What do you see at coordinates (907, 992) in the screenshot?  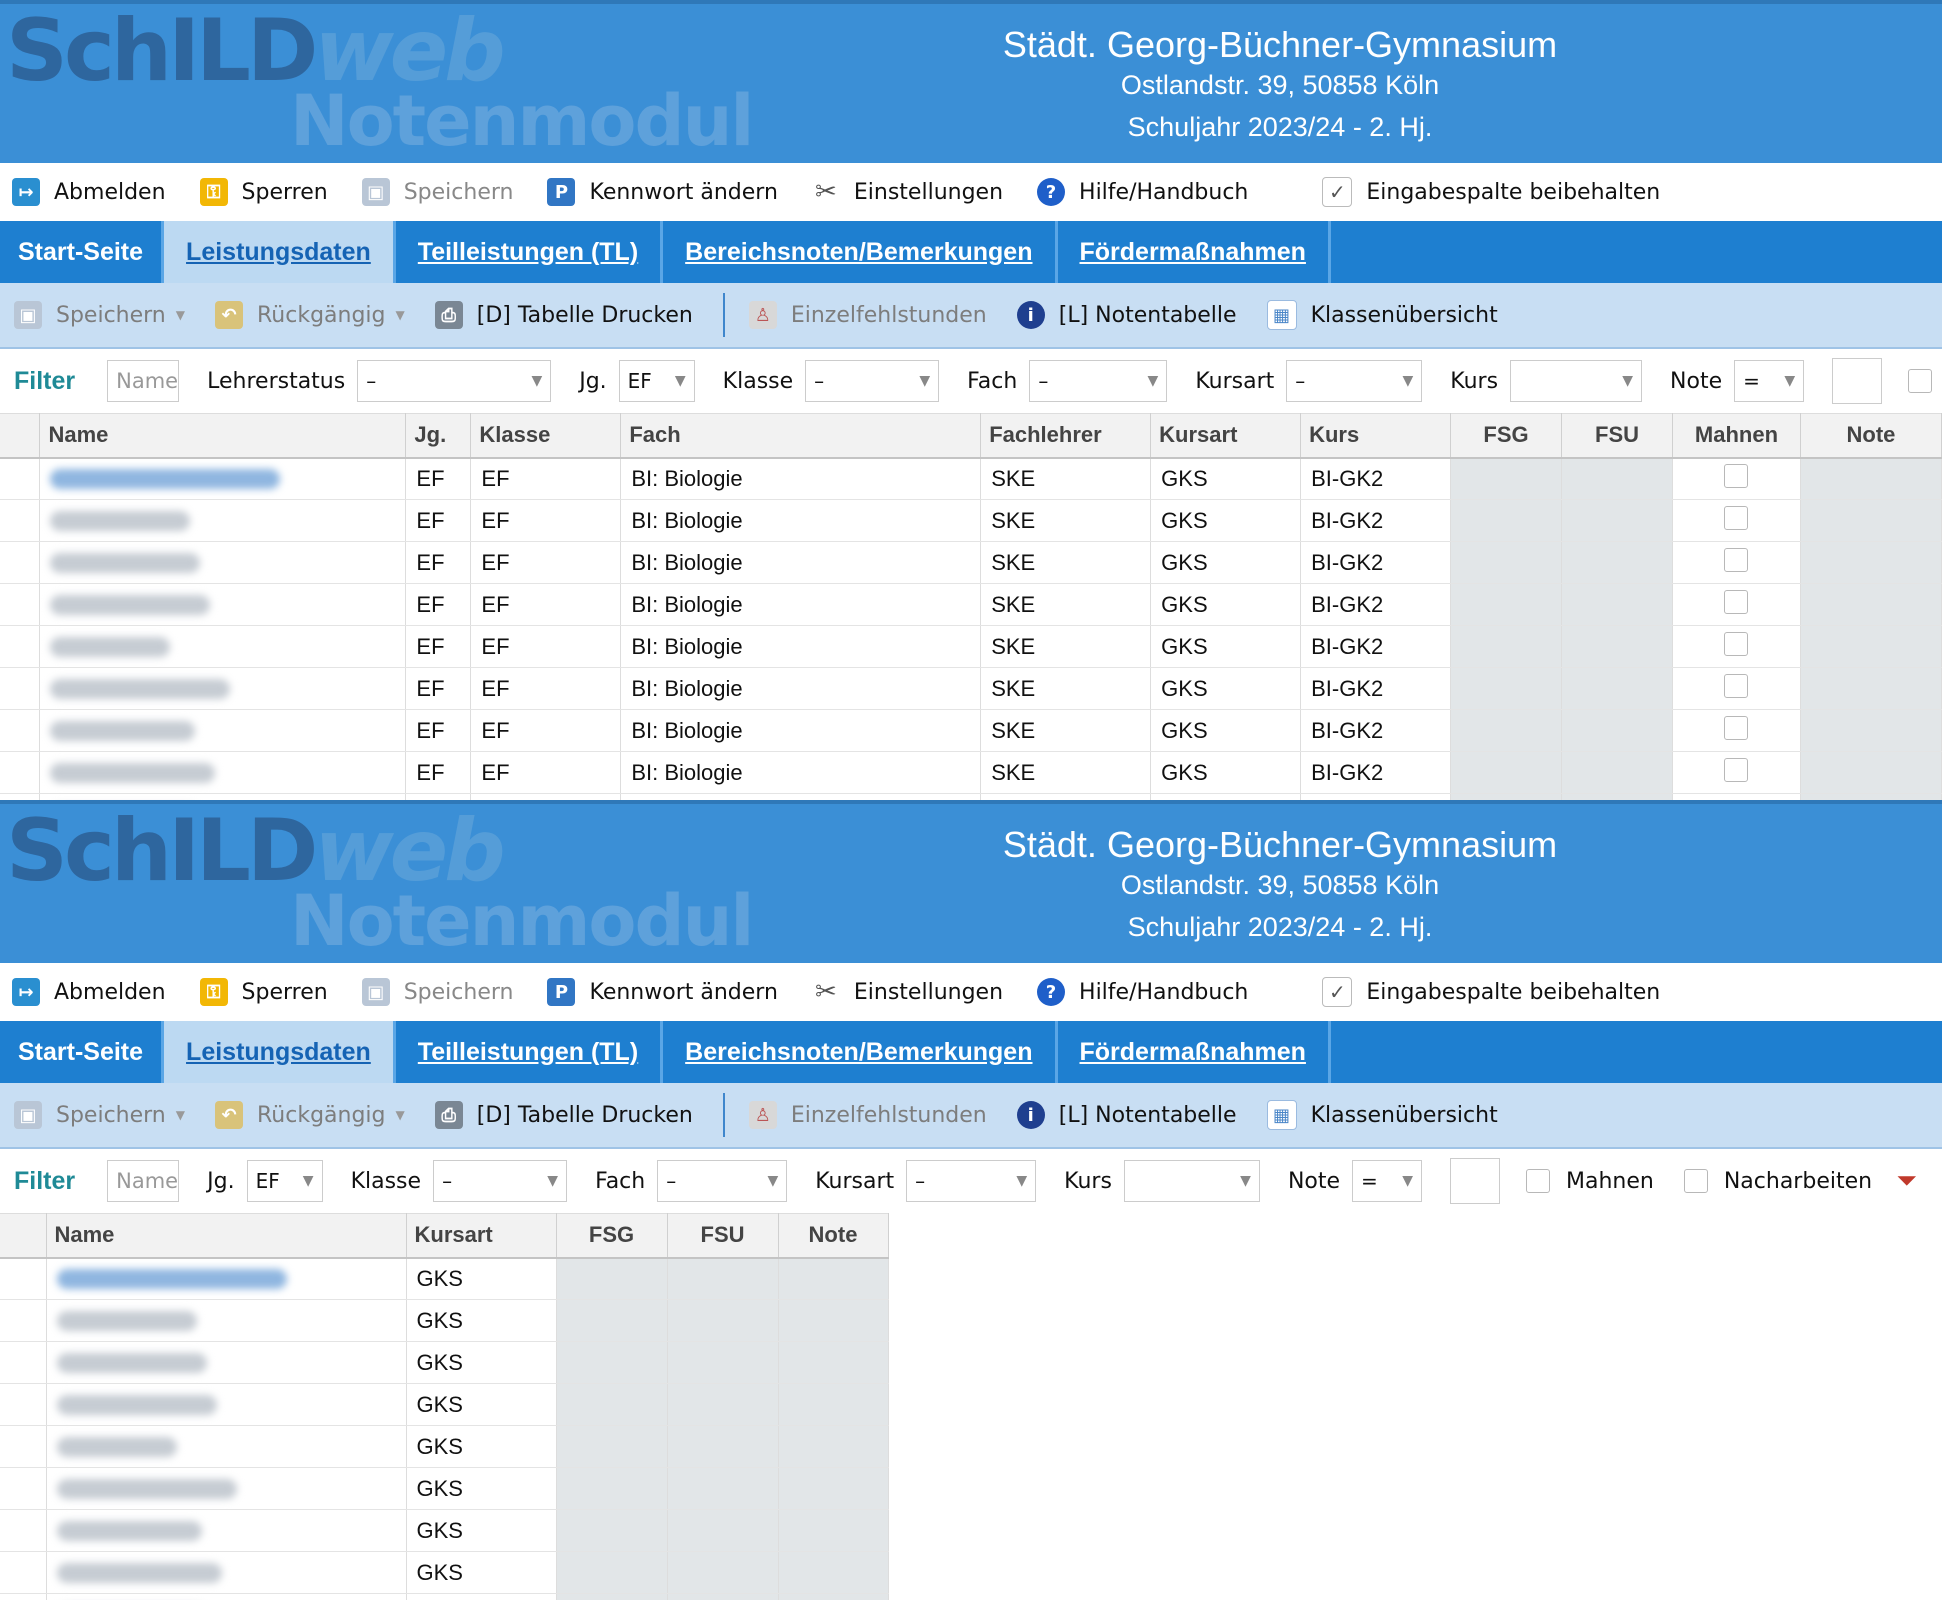 I see `settings-button: ✂ Einstellungen` at bounding box center [907, 992].